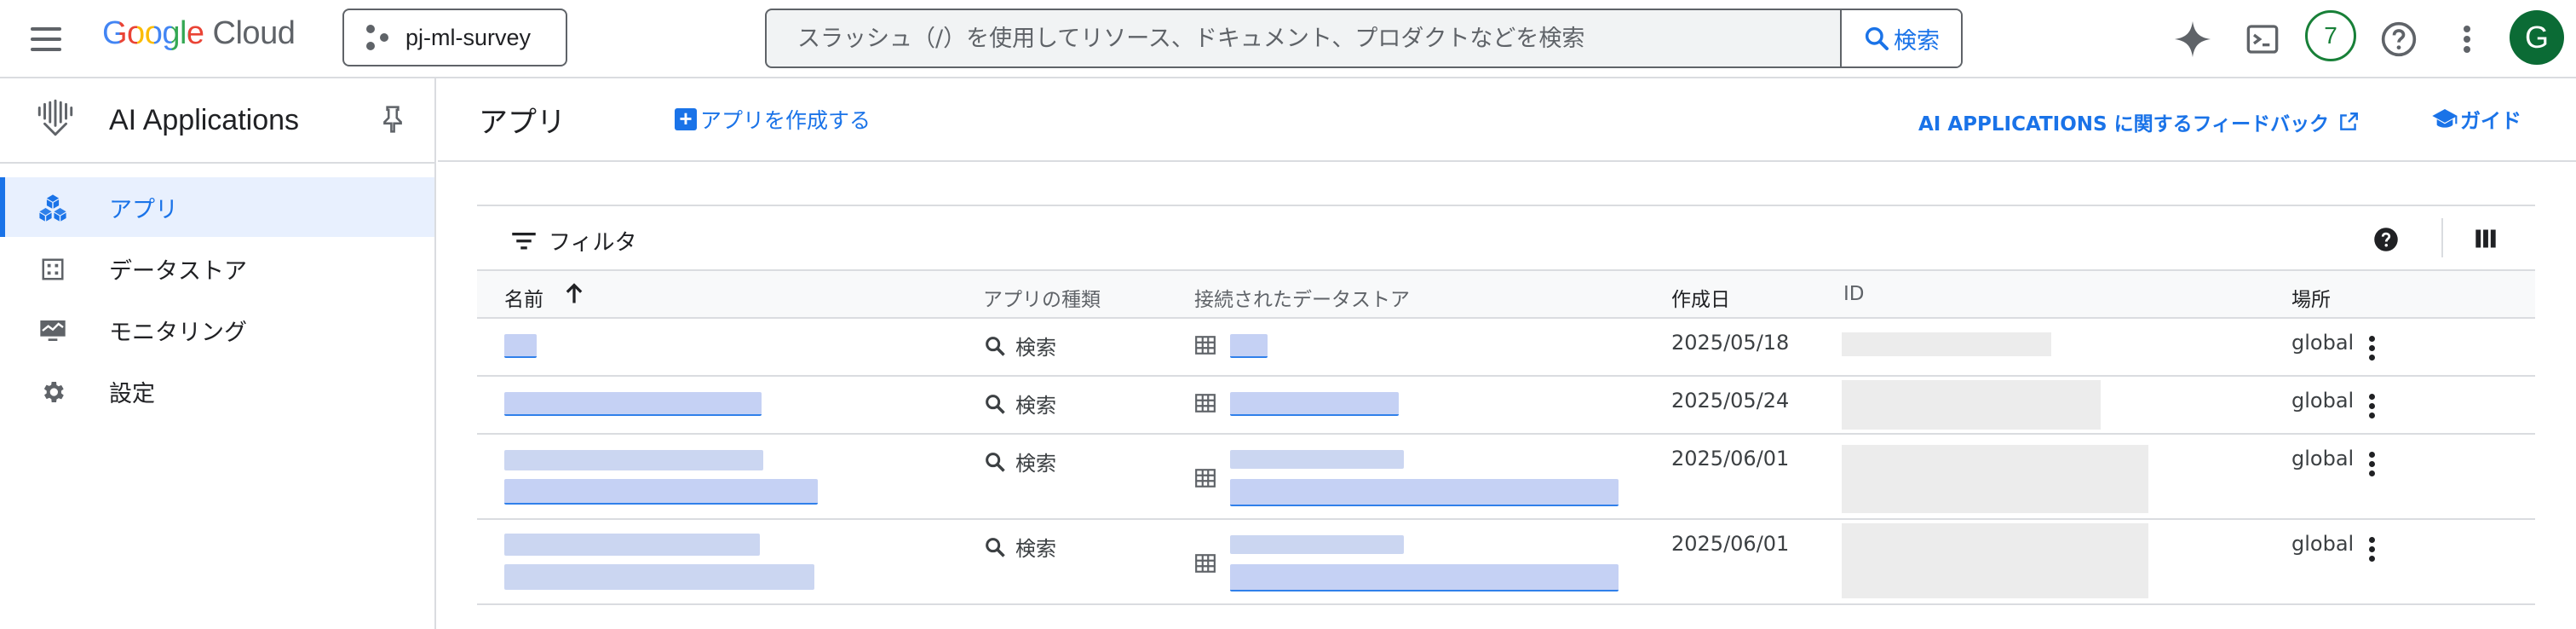  What do you see at coordinates (523, 297) in the screenshot?
I see `column-header-name: 名前` at bounding box center [523, 297].